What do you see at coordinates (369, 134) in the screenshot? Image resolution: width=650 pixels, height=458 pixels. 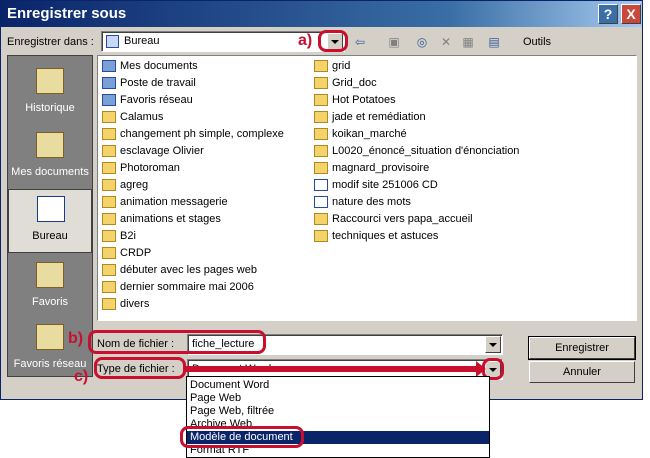 I see `file-item-name: koikan_marché` at bounding box center [369, 134].